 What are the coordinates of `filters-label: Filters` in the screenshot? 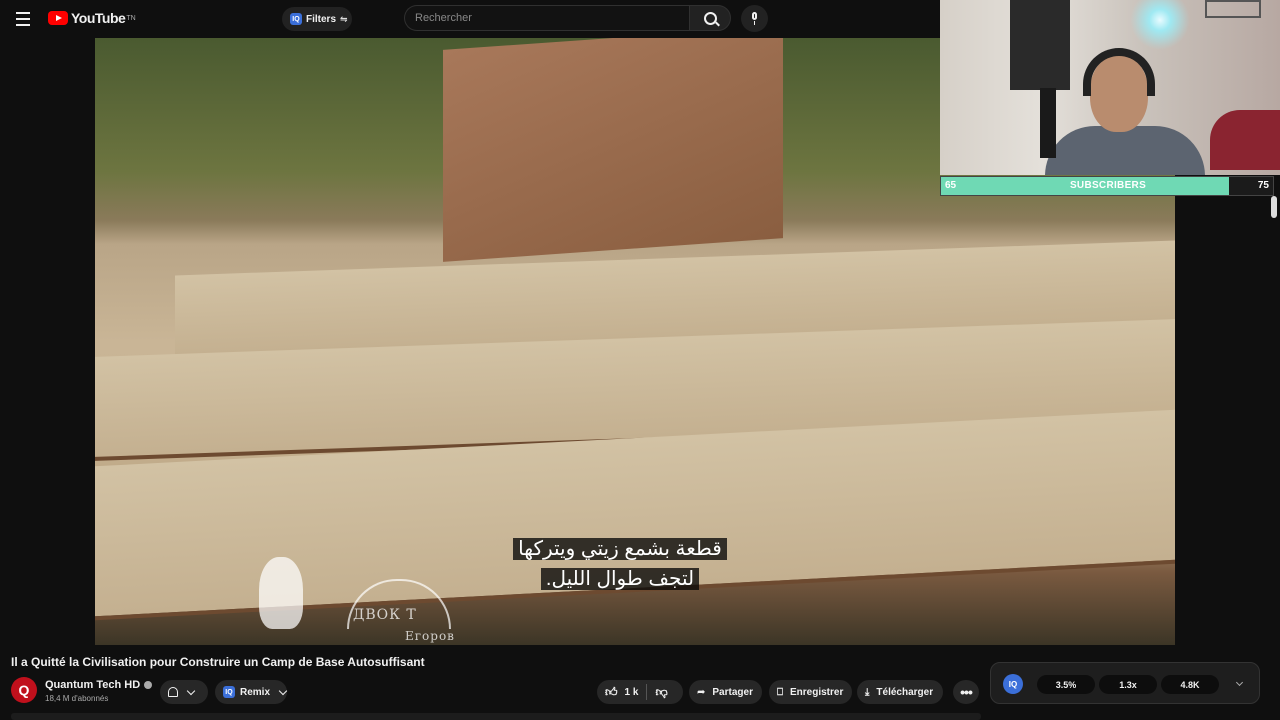 It's located at (321, 19).